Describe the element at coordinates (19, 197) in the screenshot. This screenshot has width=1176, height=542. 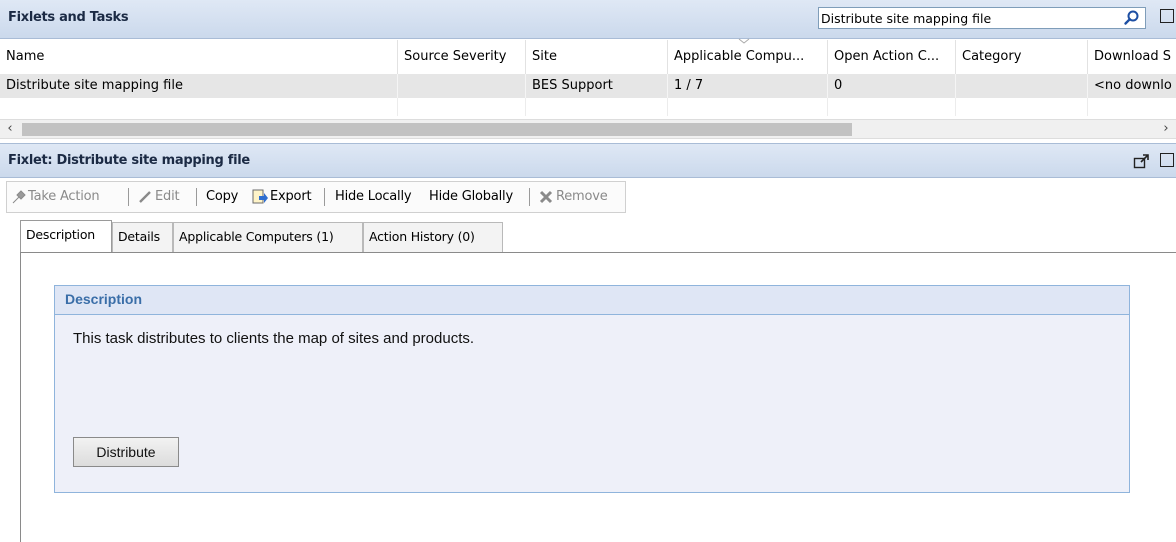
I see `take-action-icon` at that location.